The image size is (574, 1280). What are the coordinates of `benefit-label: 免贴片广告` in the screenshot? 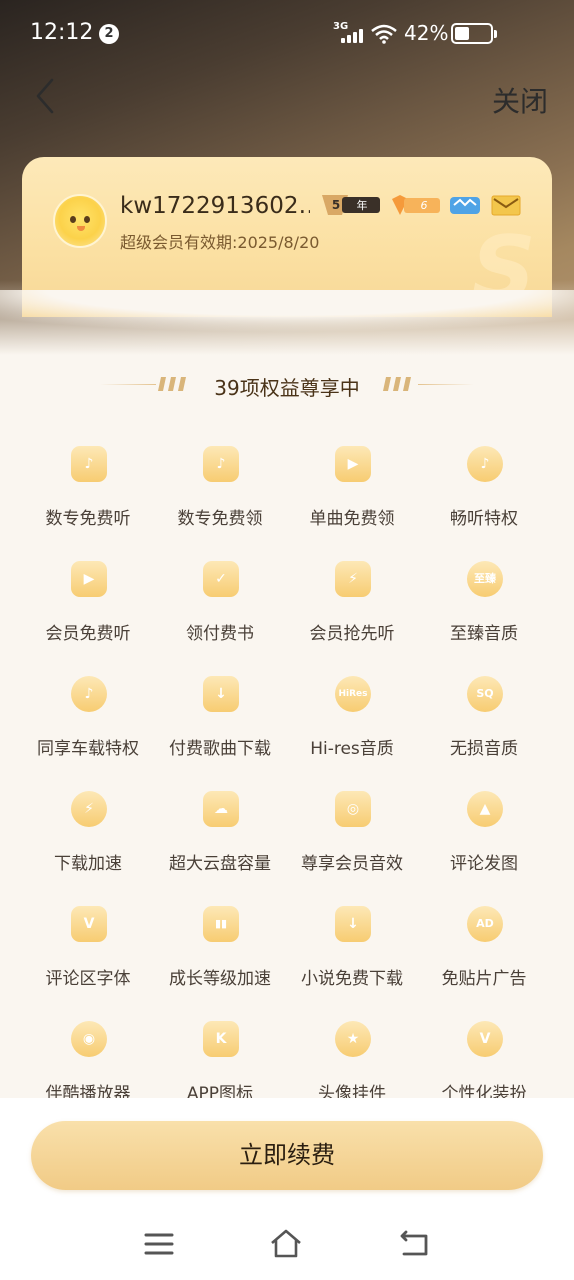 It's located at (484, 979).